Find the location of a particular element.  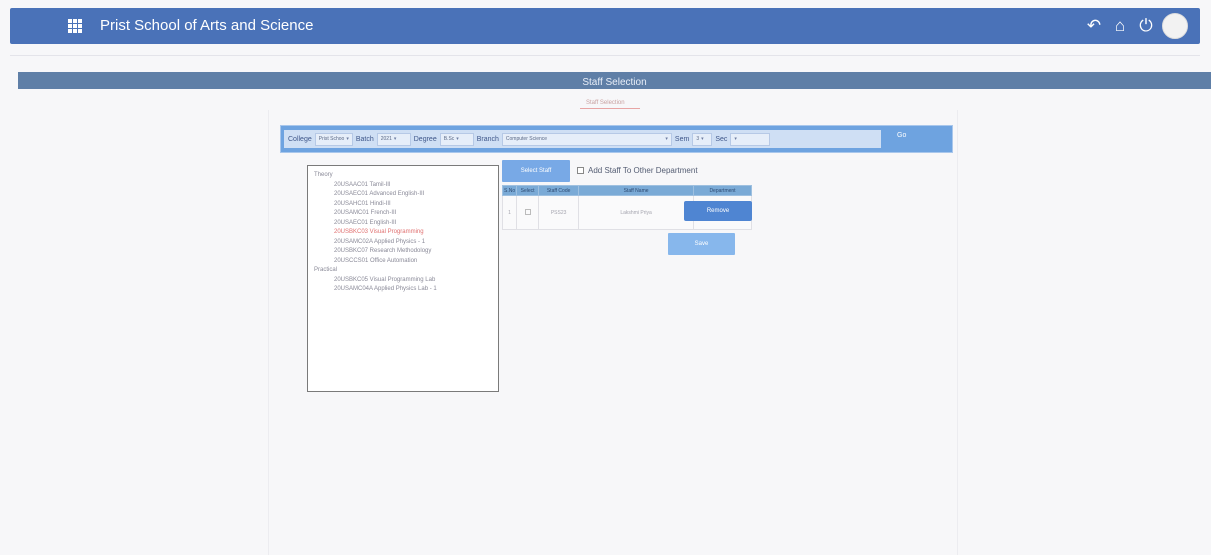

college-value: Prist Schoo is located at coordinates (331, 138).